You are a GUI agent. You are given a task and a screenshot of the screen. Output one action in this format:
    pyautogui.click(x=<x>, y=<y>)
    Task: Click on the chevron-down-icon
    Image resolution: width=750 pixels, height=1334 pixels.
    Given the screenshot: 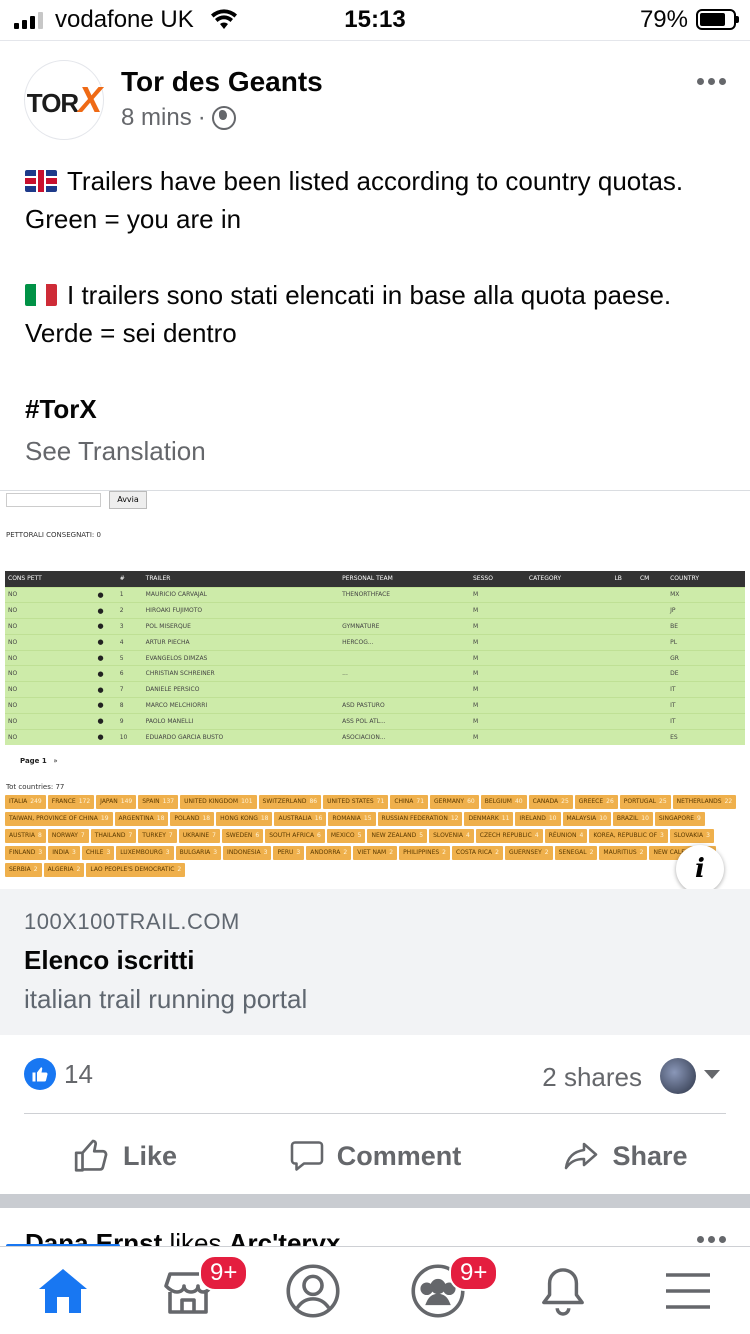 What is the action you would take?
    pyautogui.click(x=712, y=1074)
    